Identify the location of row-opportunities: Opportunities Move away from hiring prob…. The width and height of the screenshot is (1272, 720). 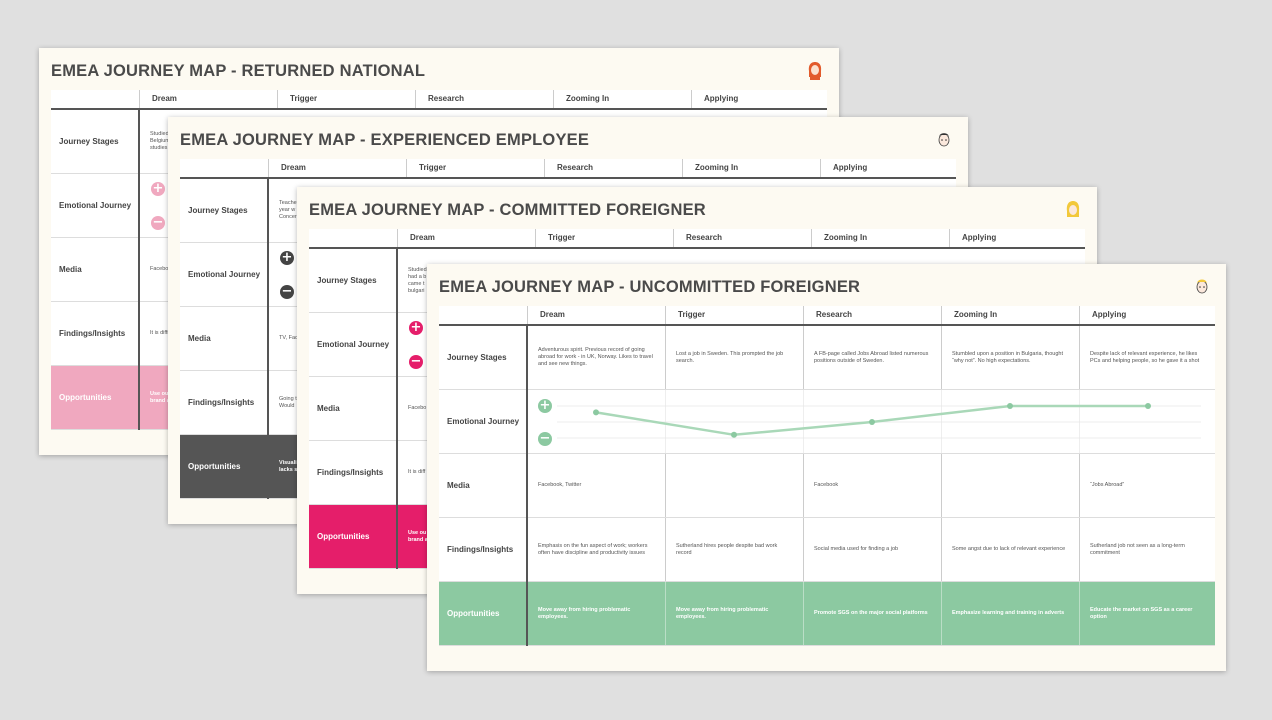
(827, 614).